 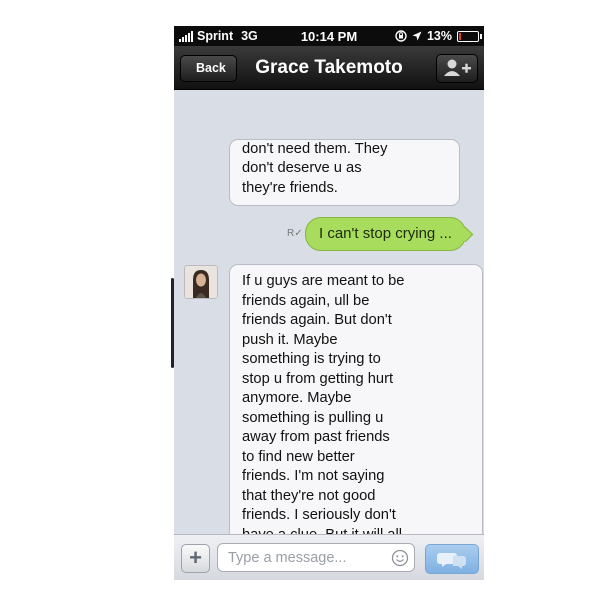 I want to click on avatar-portrait, so click(x=201, y=282).